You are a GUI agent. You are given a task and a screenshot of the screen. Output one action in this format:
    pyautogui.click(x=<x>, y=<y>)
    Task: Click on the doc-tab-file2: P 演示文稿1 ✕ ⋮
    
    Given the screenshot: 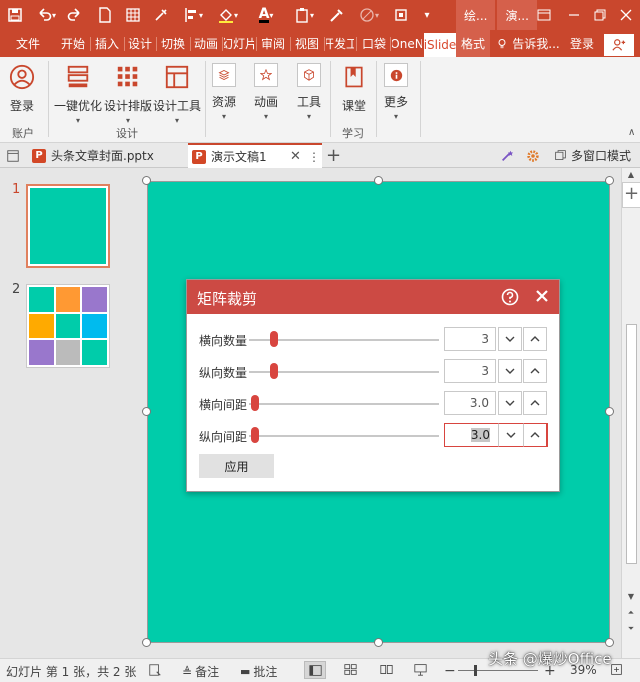 What is the action you would take?
    pyautogui.click(x=255, y=155)
    